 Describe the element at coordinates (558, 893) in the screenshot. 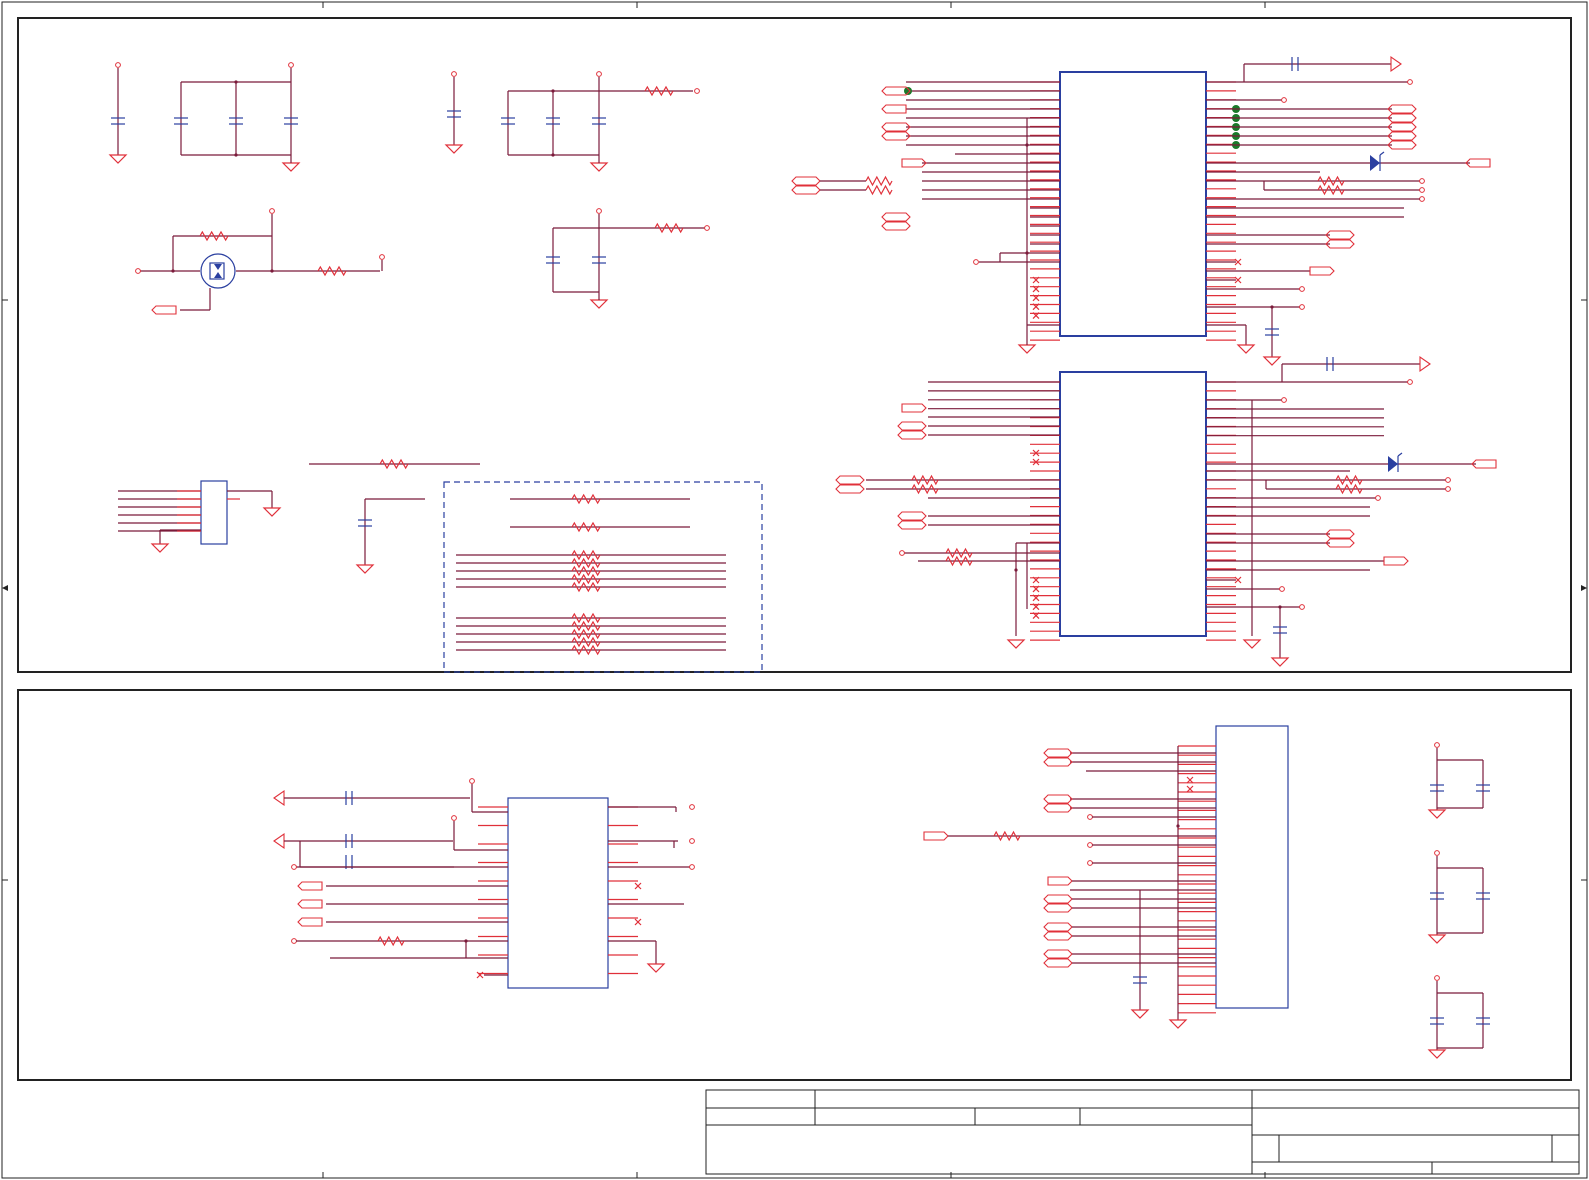

I see `ic-u3` at that location.